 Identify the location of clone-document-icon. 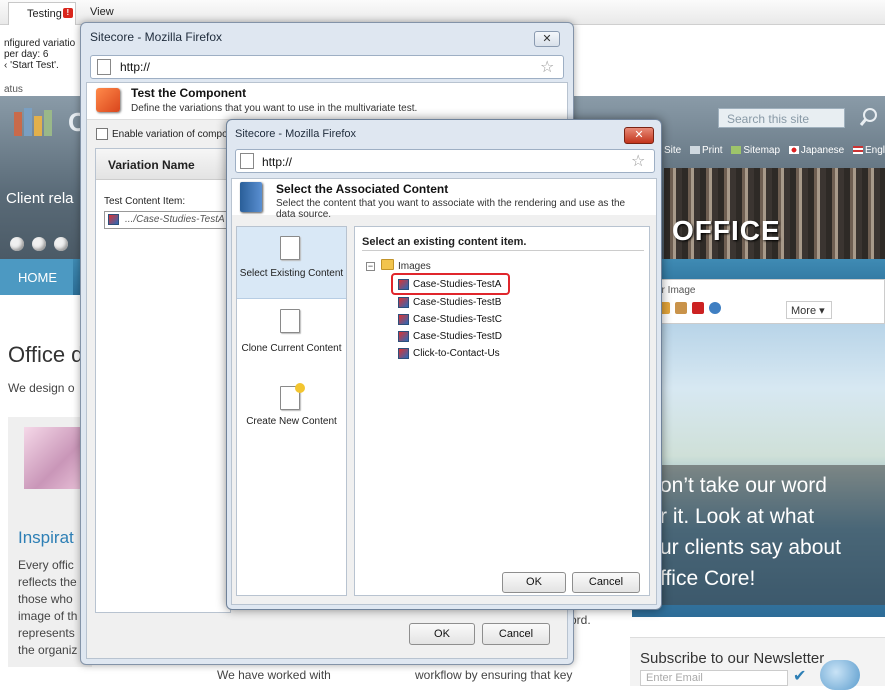
(290, 321).